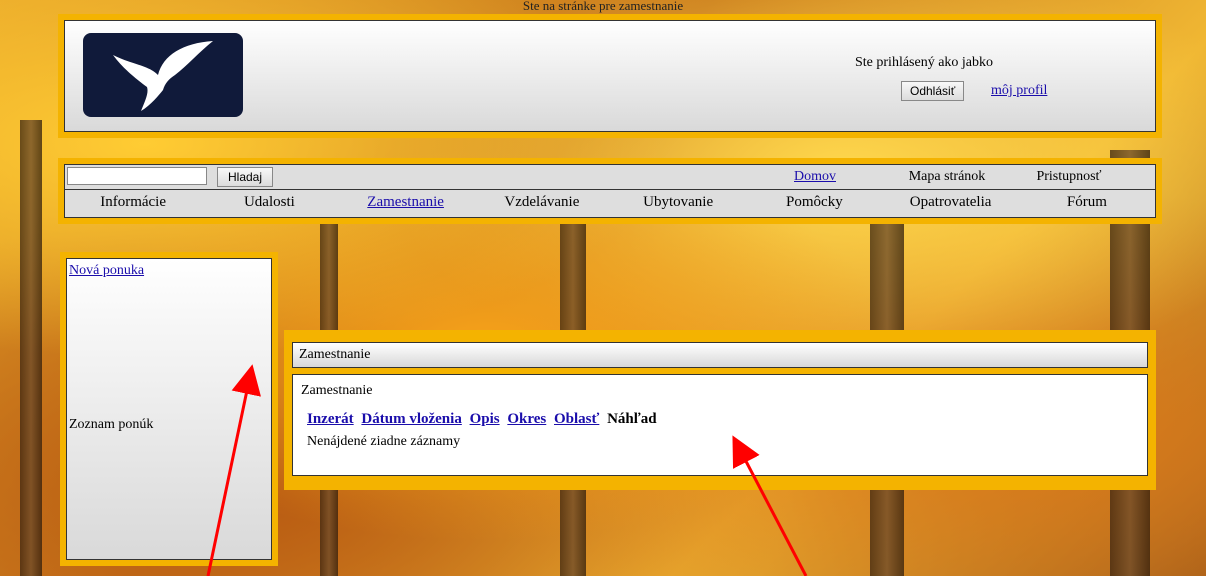 The height and width of the screenshot is (576, 1206). What do you see at coordinates (632, 419) in the screenshot?
I see `column-nahlad: Náhľad` at bounding box center [632, 419].